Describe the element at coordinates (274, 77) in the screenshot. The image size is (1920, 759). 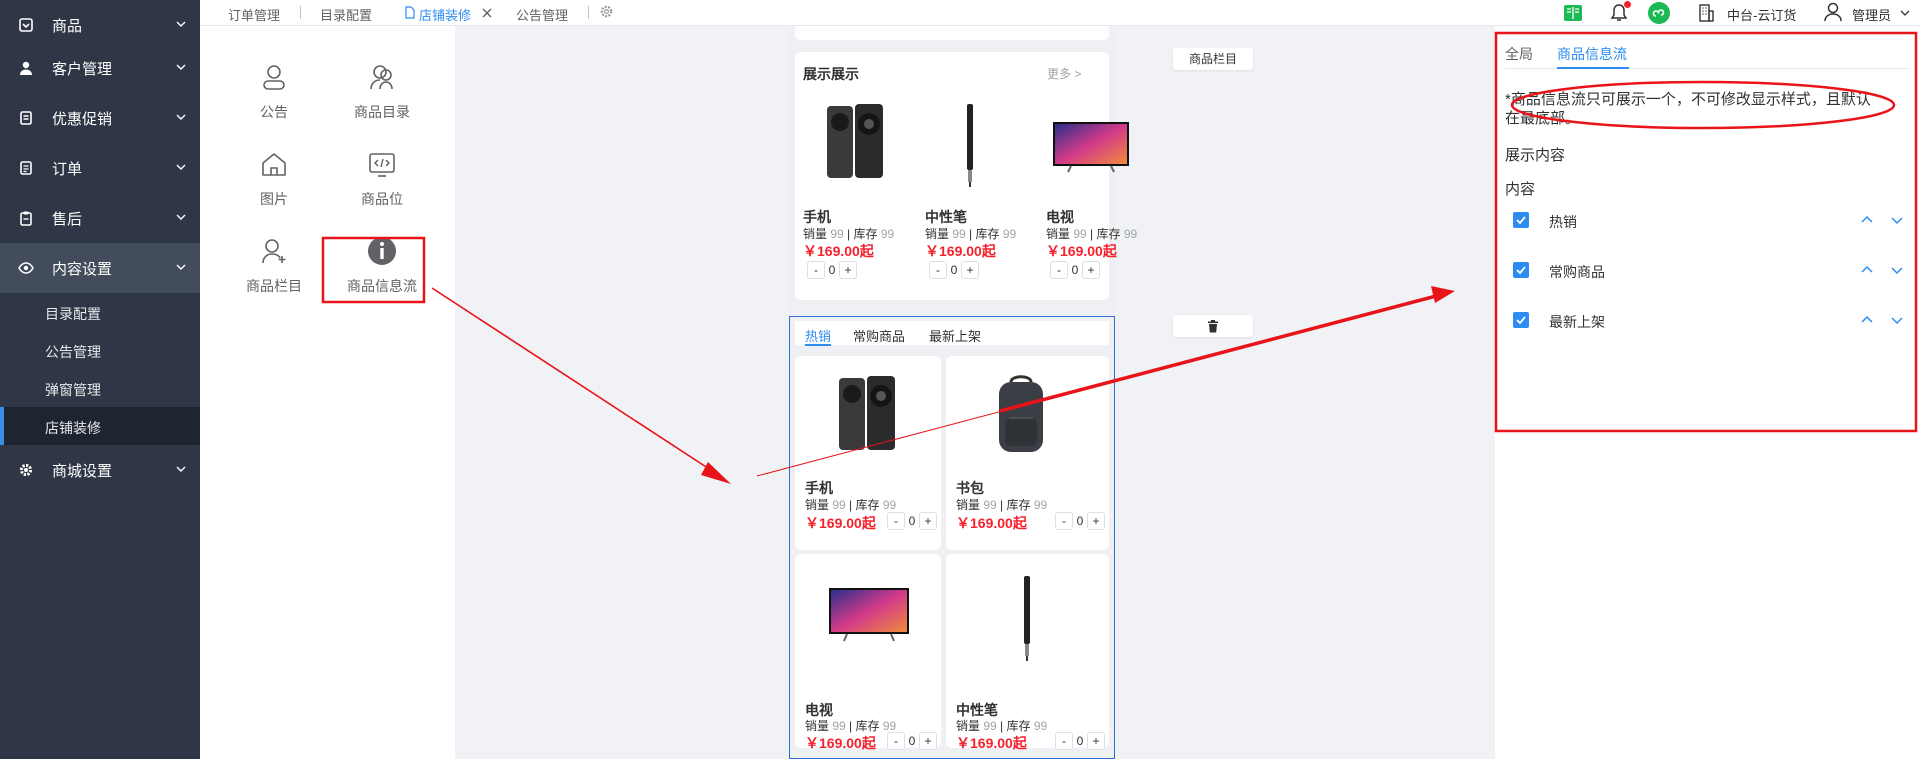
I see `user-outline-icon` at that location.